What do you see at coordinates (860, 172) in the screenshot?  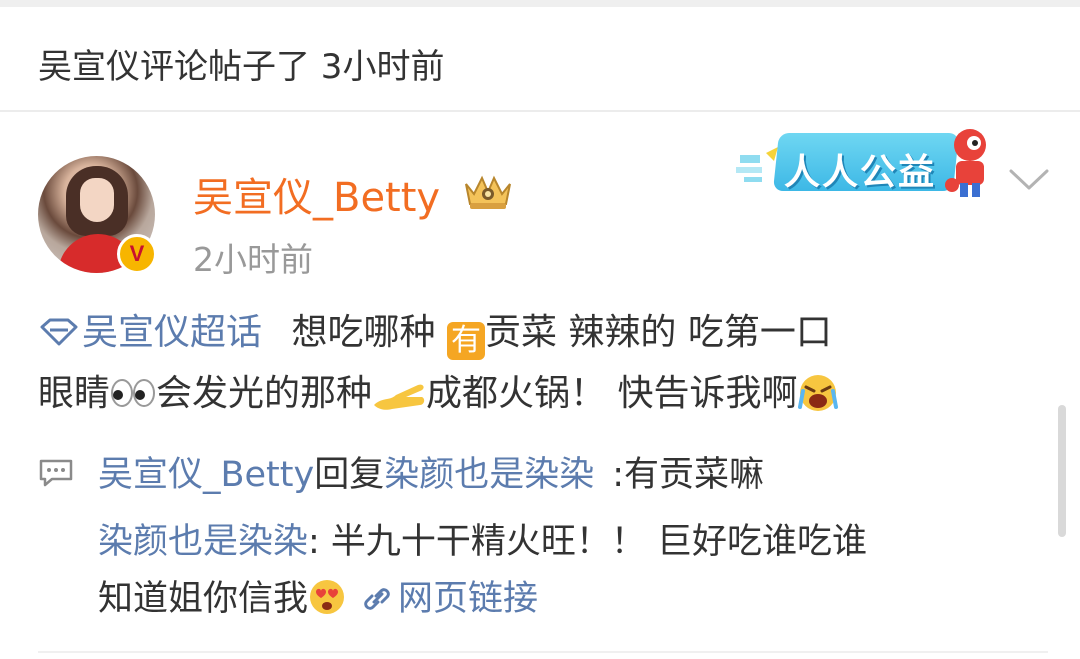 I see `promo-banner-label: 人人公益` at bounding box center [860, 172].